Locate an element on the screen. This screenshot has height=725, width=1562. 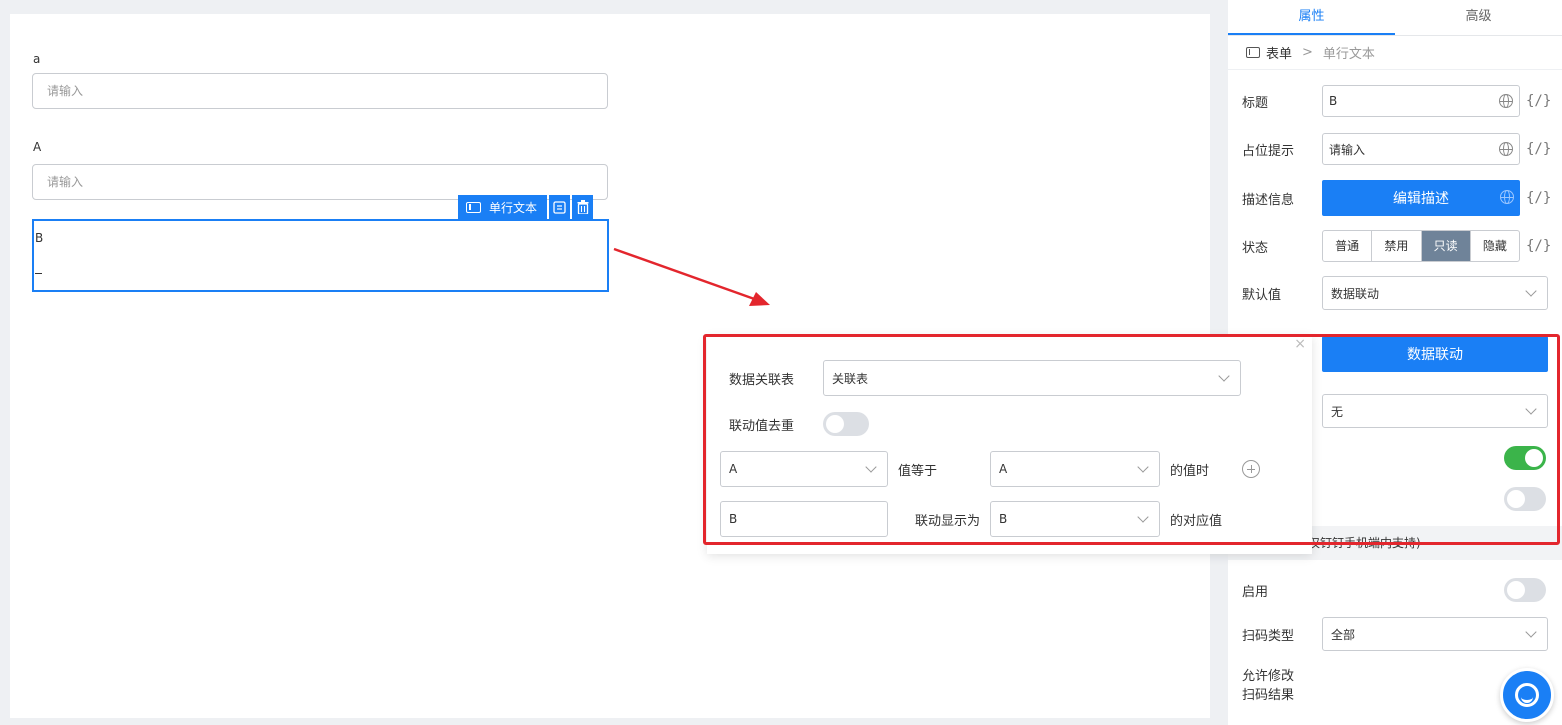
condition-op-label: 值等于 is located at coordinates (918, 471).